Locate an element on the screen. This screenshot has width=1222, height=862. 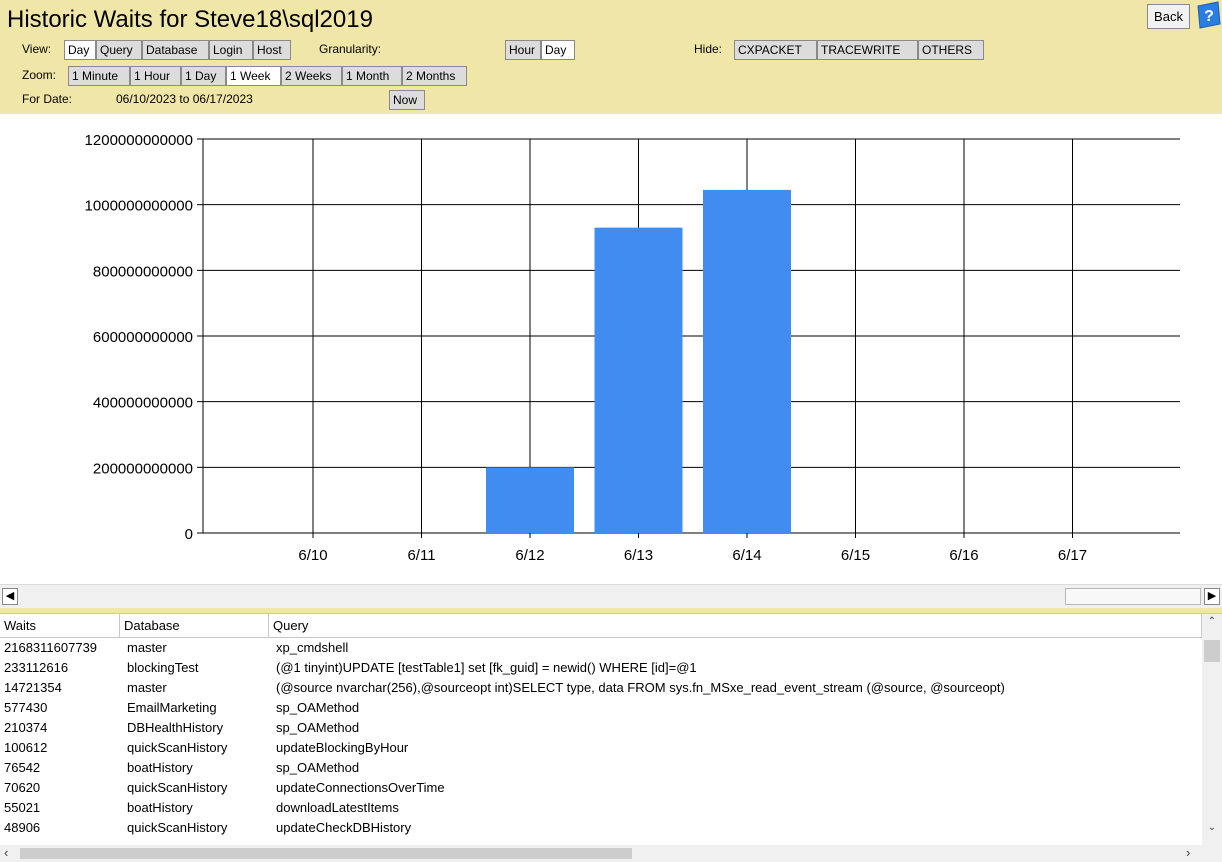
zoom-1-month-button: 1 Month is located at coordinates (372, 76).